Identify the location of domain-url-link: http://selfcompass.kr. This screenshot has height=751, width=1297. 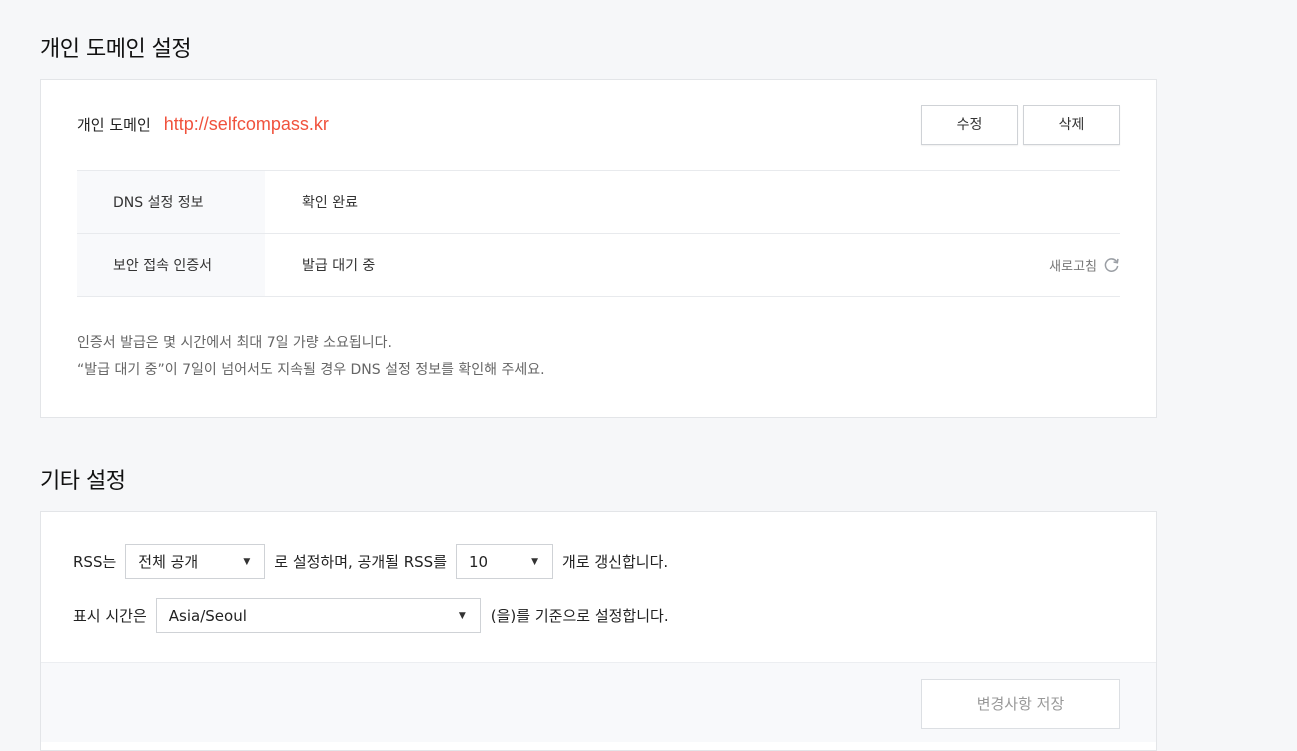
(246, 124).